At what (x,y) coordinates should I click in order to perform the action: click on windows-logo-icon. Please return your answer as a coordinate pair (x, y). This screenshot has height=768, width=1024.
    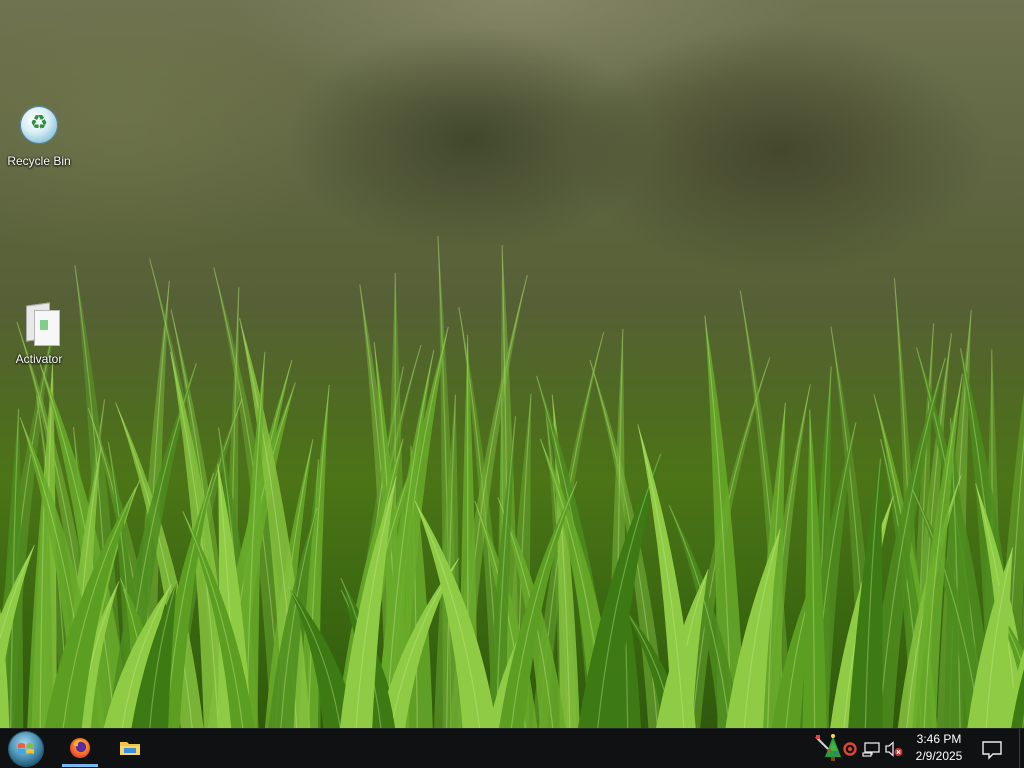
    Looking at the image, I should click on (26, 748).